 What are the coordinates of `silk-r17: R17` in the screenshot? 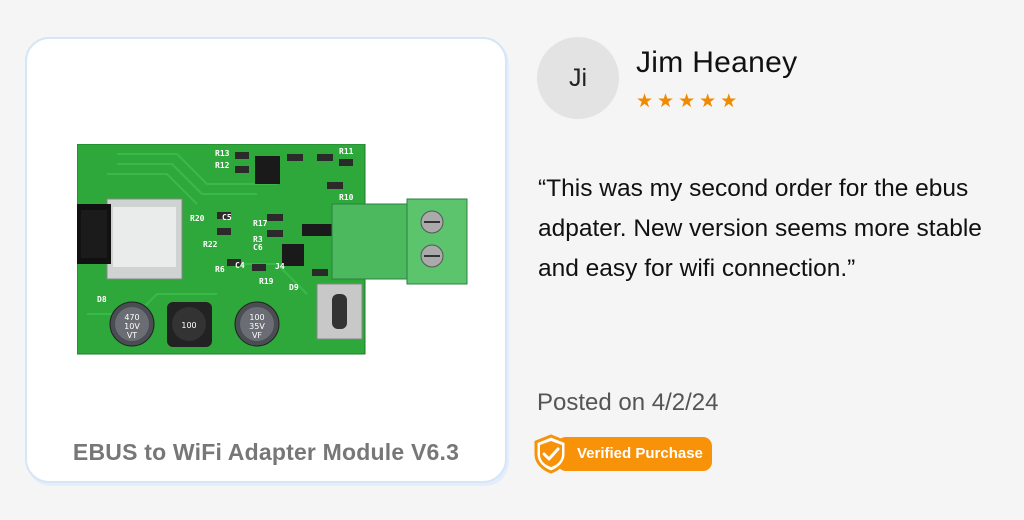 It's located at (260, 223).